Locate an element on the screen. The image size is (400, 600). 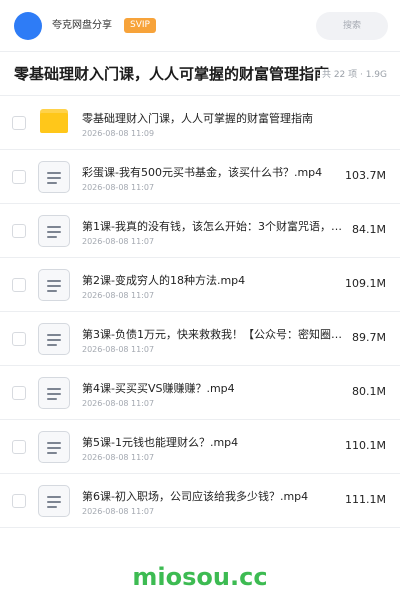
list-item: 第4课-买买买VS赚赚赚？.mp4 2026-08-08 11:07 80.1M is located at coordinates (200, 393).